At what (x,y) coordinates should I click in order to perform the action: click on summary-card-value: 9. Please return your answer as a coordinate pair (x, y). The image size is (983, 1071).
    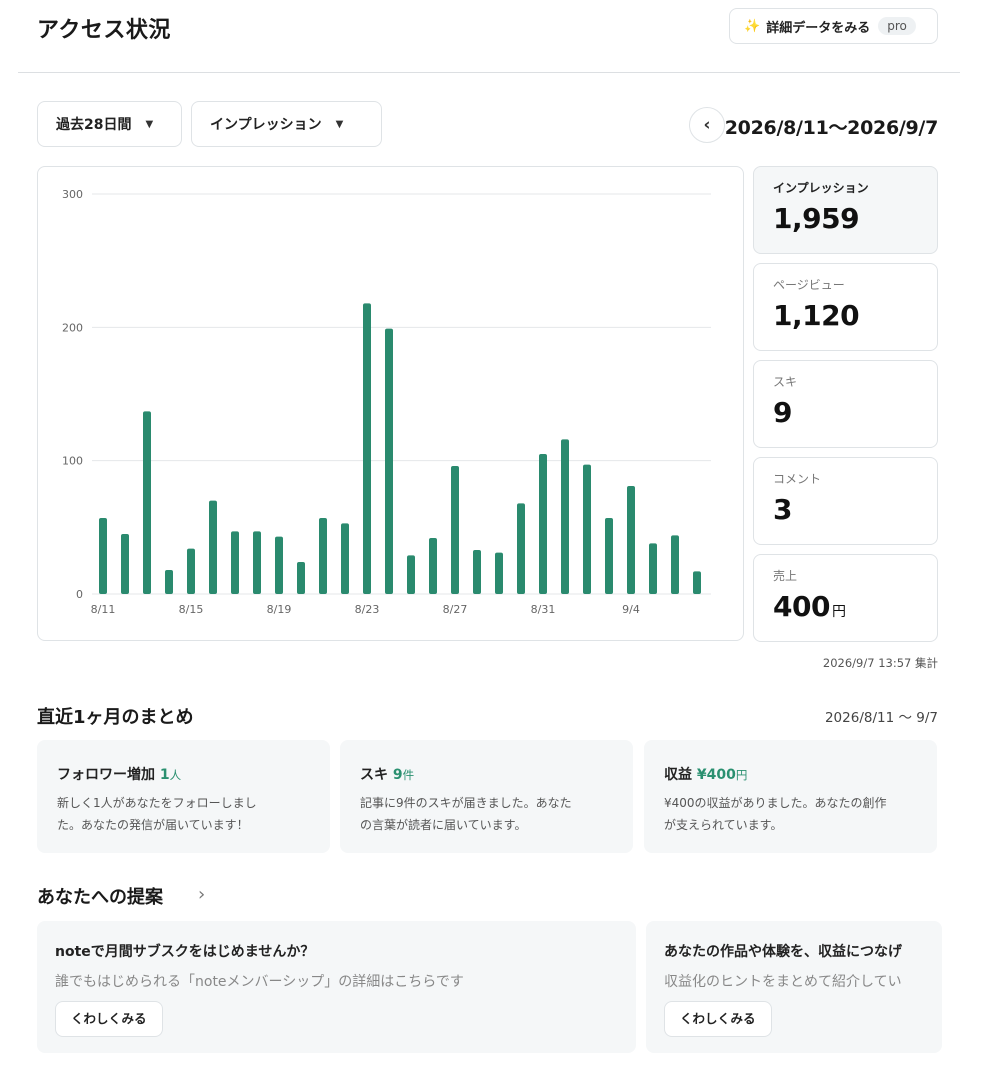
    Looking at the image, I should click on (397, 775).